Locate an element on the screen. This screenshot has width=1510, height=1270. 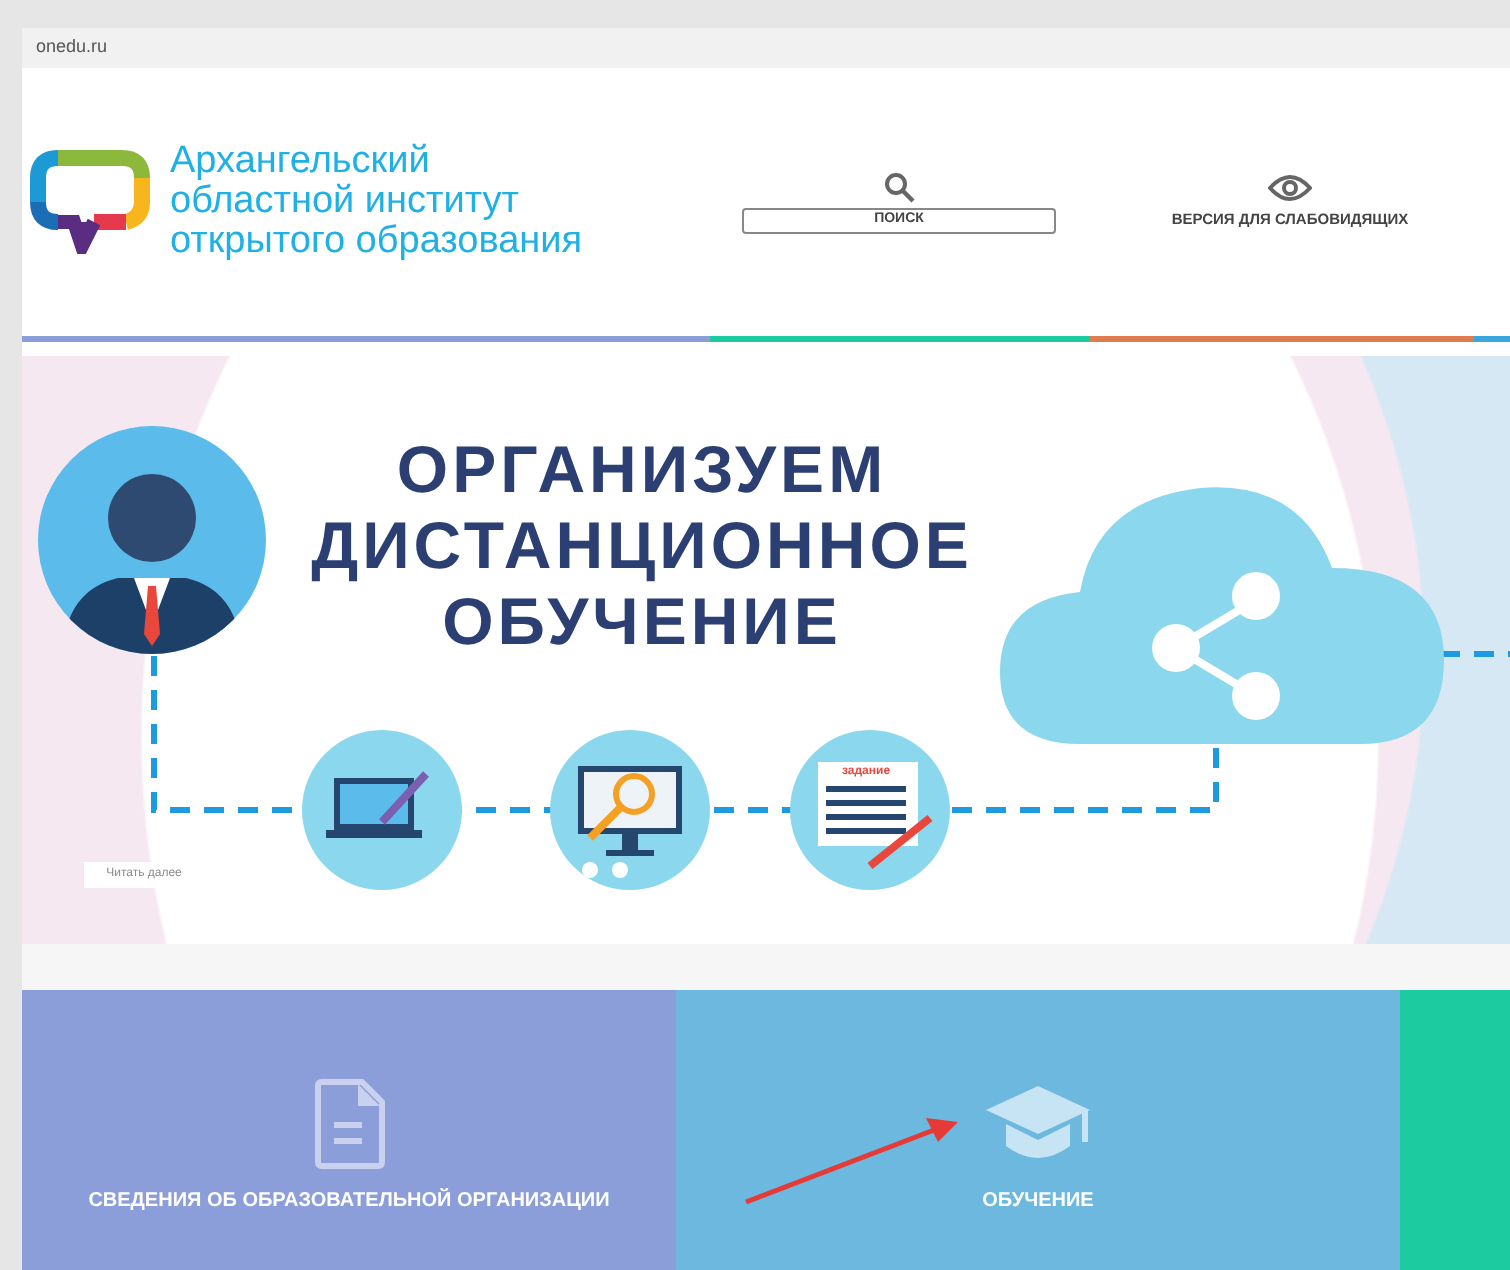
document-icon is located at coordinates (349, 1124).